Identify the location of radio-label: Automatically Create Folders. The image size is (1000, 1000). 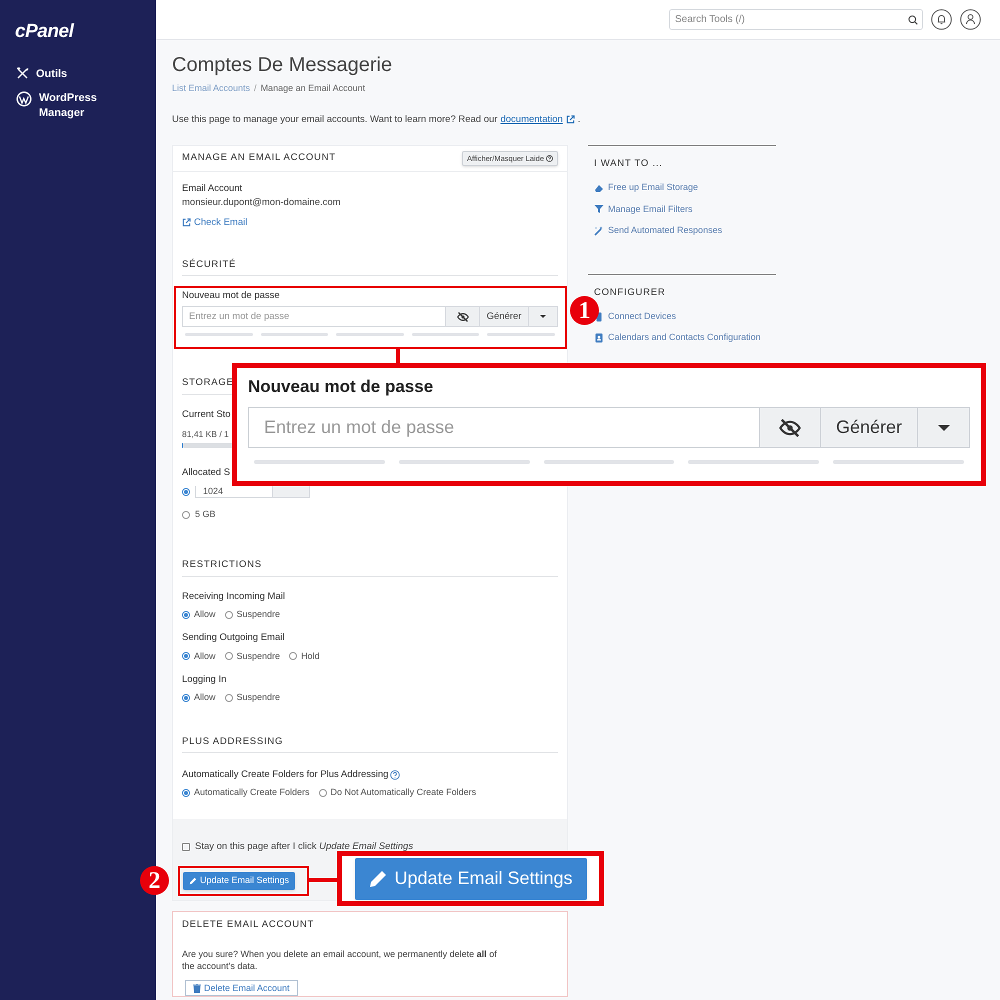
(252, 793).